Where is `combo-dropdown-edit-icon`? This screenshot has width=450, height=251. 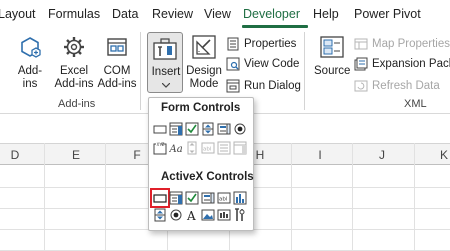 combo-dropdown-edit-icon is located at coordinates (240, 148).